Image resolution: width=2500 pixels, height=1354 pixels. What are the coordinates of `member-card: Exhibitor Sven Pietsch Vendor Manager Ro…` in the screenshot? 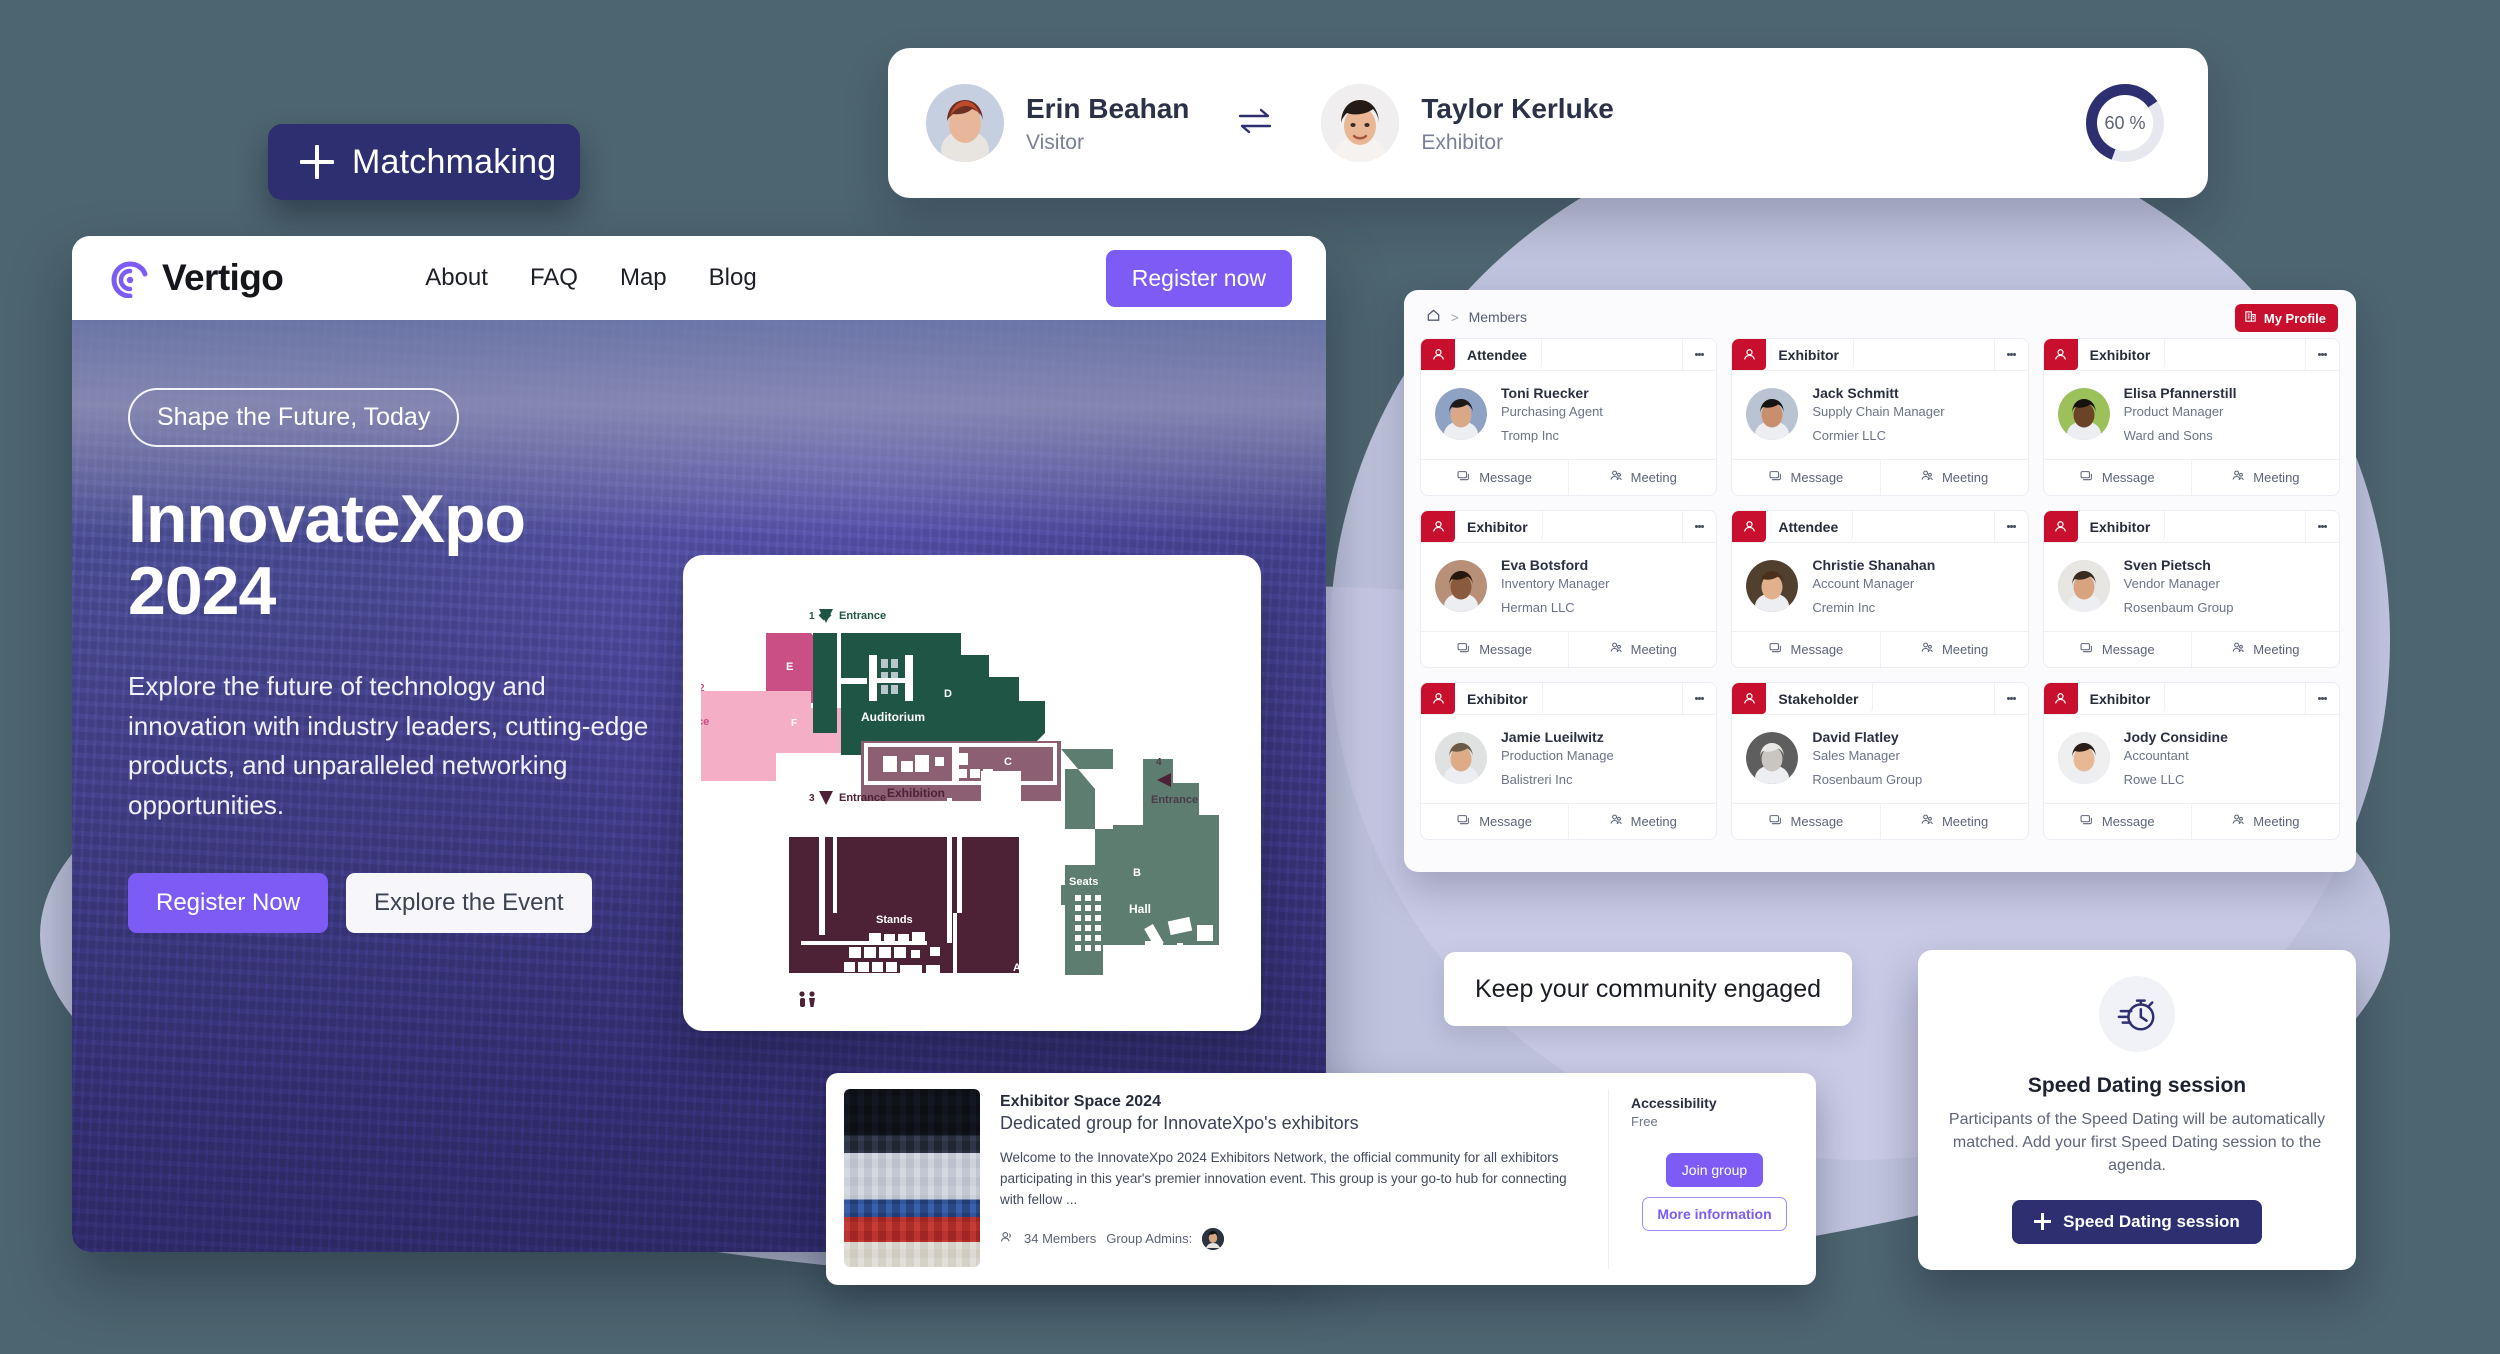 It's located at (2191, 589).